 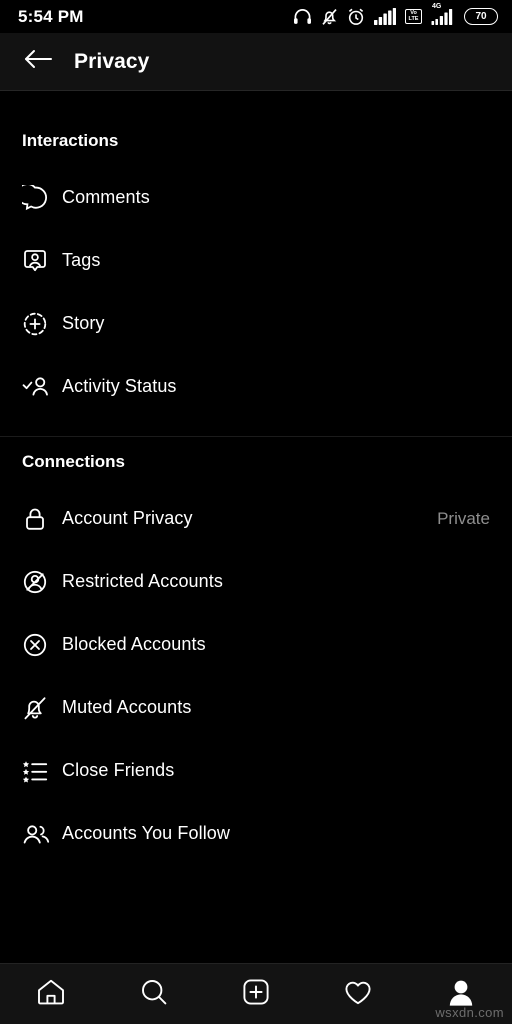 I want to click on add-post-icon, so click(x=256, y=994).